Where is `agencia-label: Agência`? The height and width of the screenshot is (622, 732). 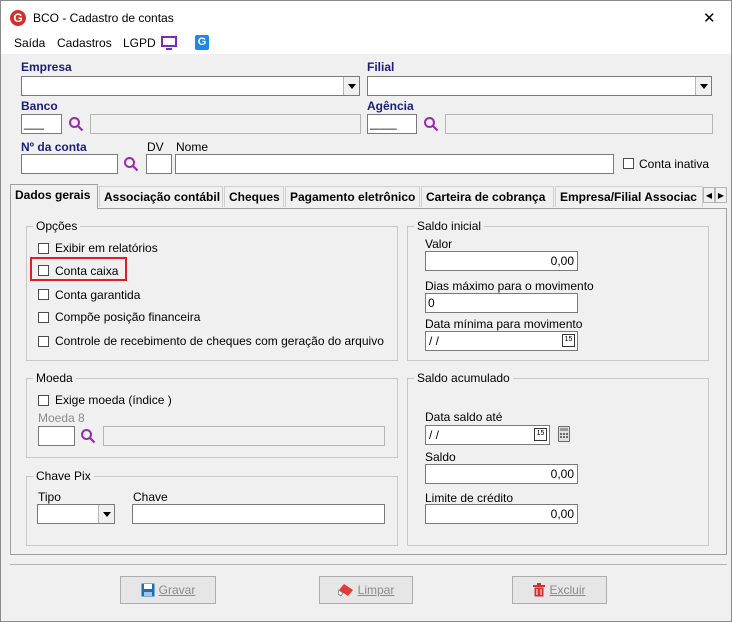 agencia-label: Agência is located at coordinates (390, 106).